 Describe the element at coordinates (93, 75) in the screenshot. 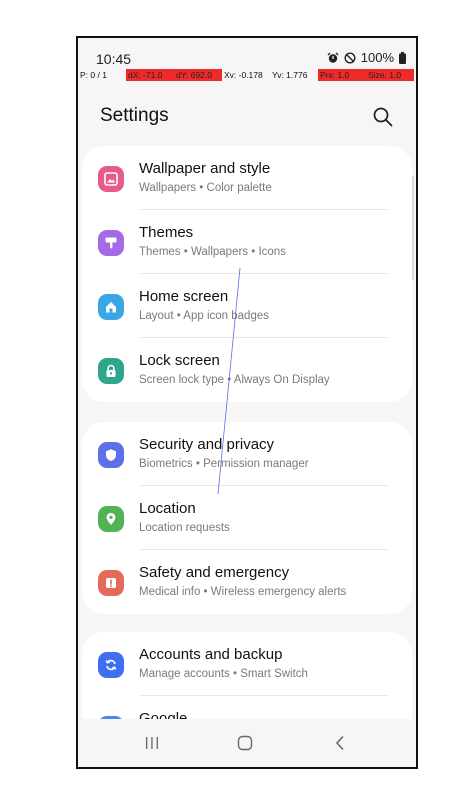

I see `debug-pointer: P: 0 / 1` at that location.